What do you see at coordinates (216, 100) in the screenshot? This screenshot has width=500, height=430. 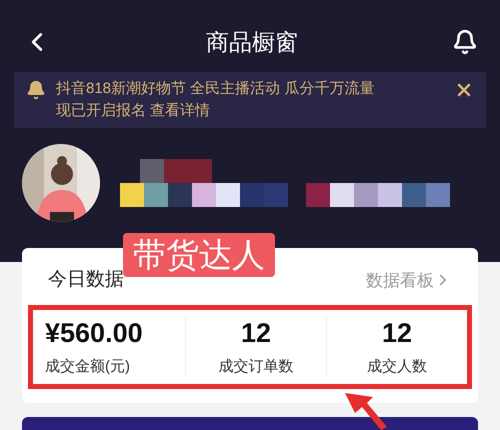 I see `notice-text: 抖音818新潮好物节 全民主播活动 瓜分千万流量现已开启报名 查看详情` at bounding box center [216, 100].